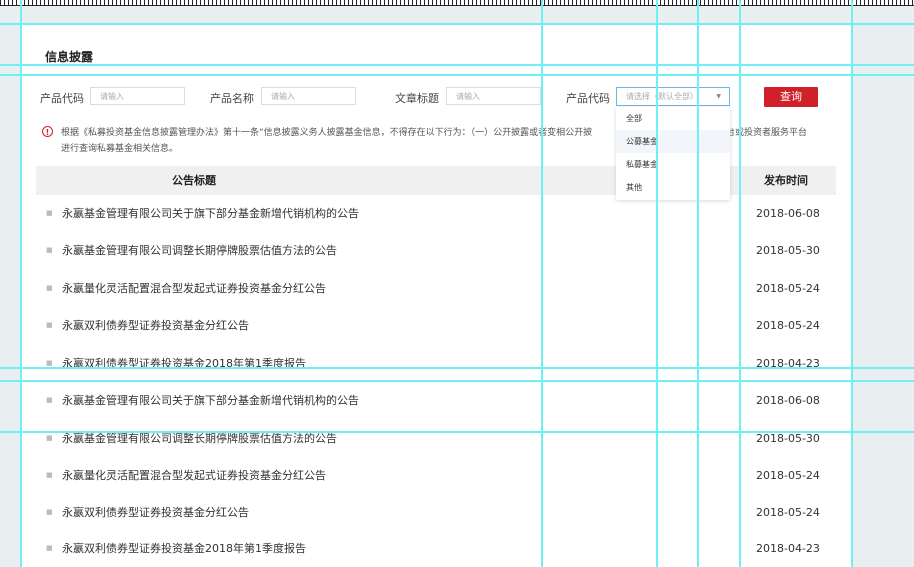  I want to click on notice-line1-end: 台或投资者服务平台, so click(767, 133).